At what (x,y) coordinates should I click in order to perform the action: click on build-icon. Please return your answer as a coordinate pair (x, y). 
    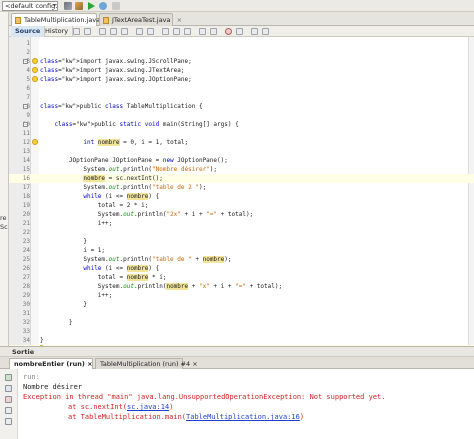
    Looking at the image, I should click on (68, 6).